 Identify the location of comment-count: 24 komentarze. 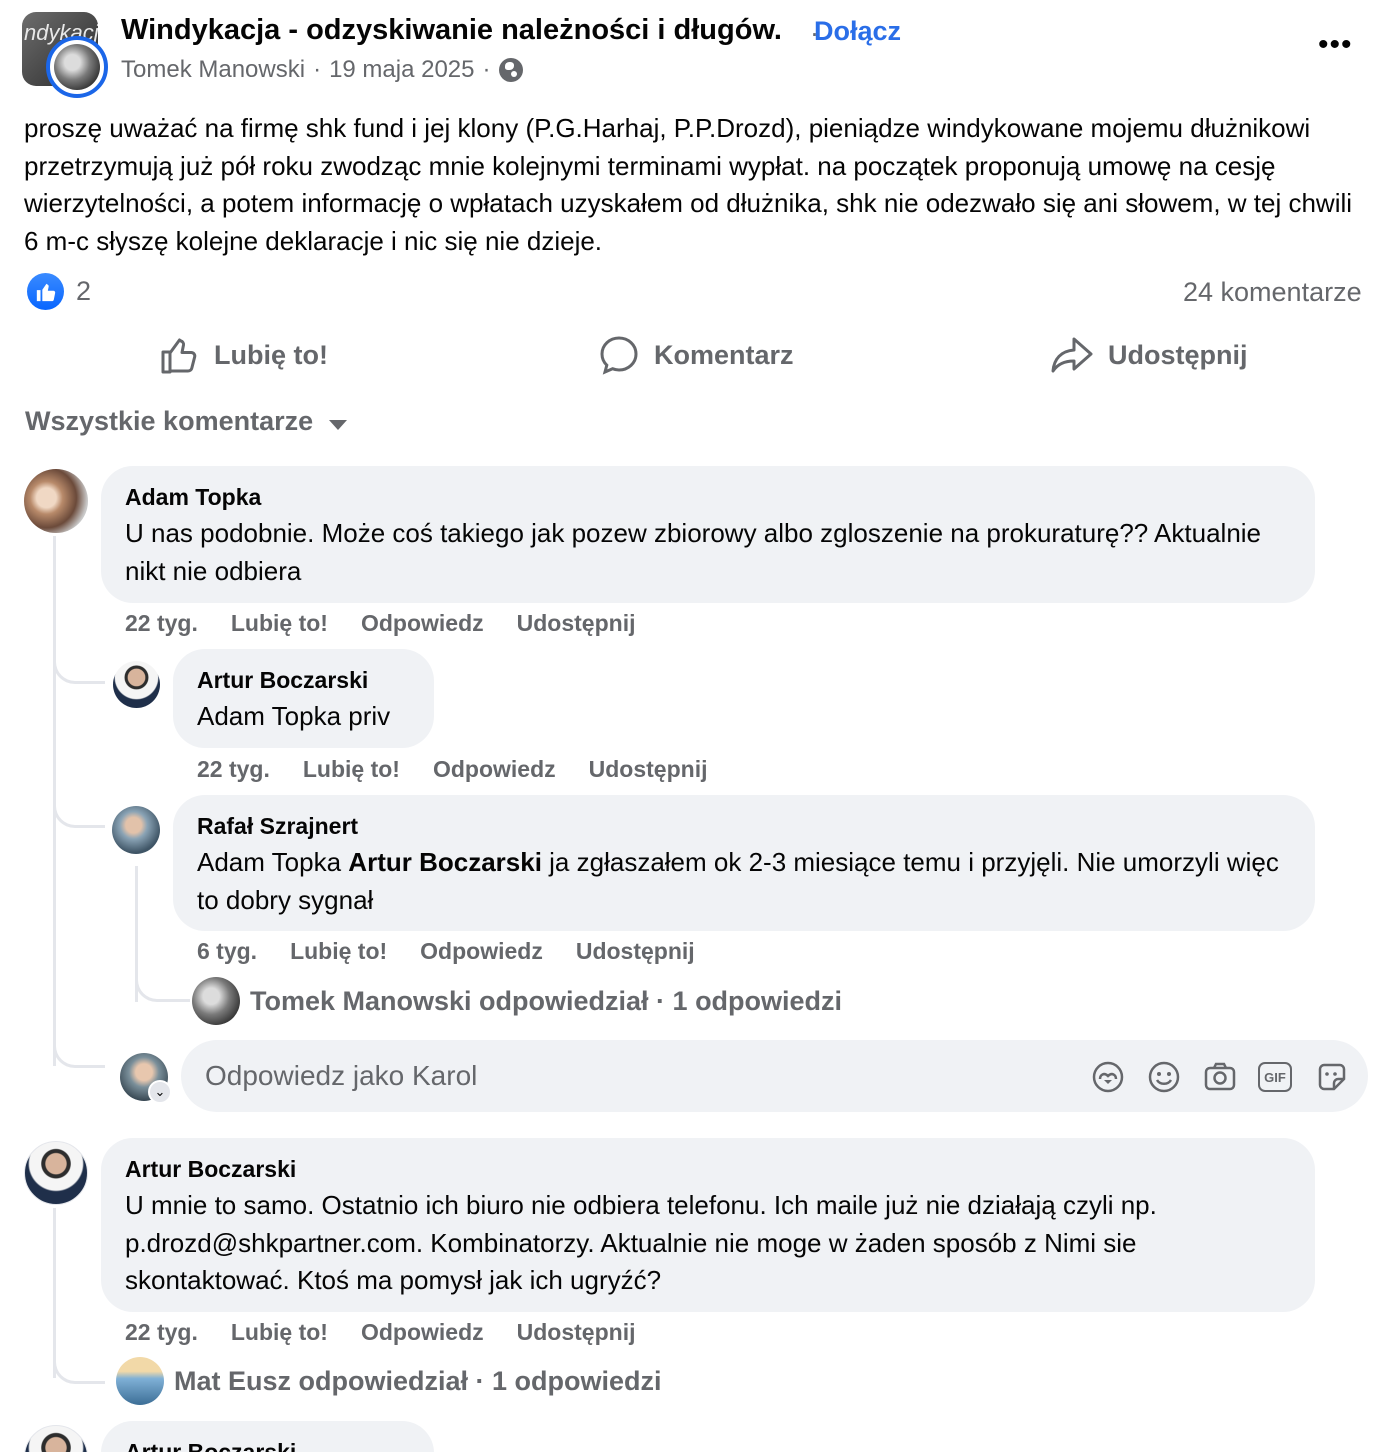
(1272, 292).